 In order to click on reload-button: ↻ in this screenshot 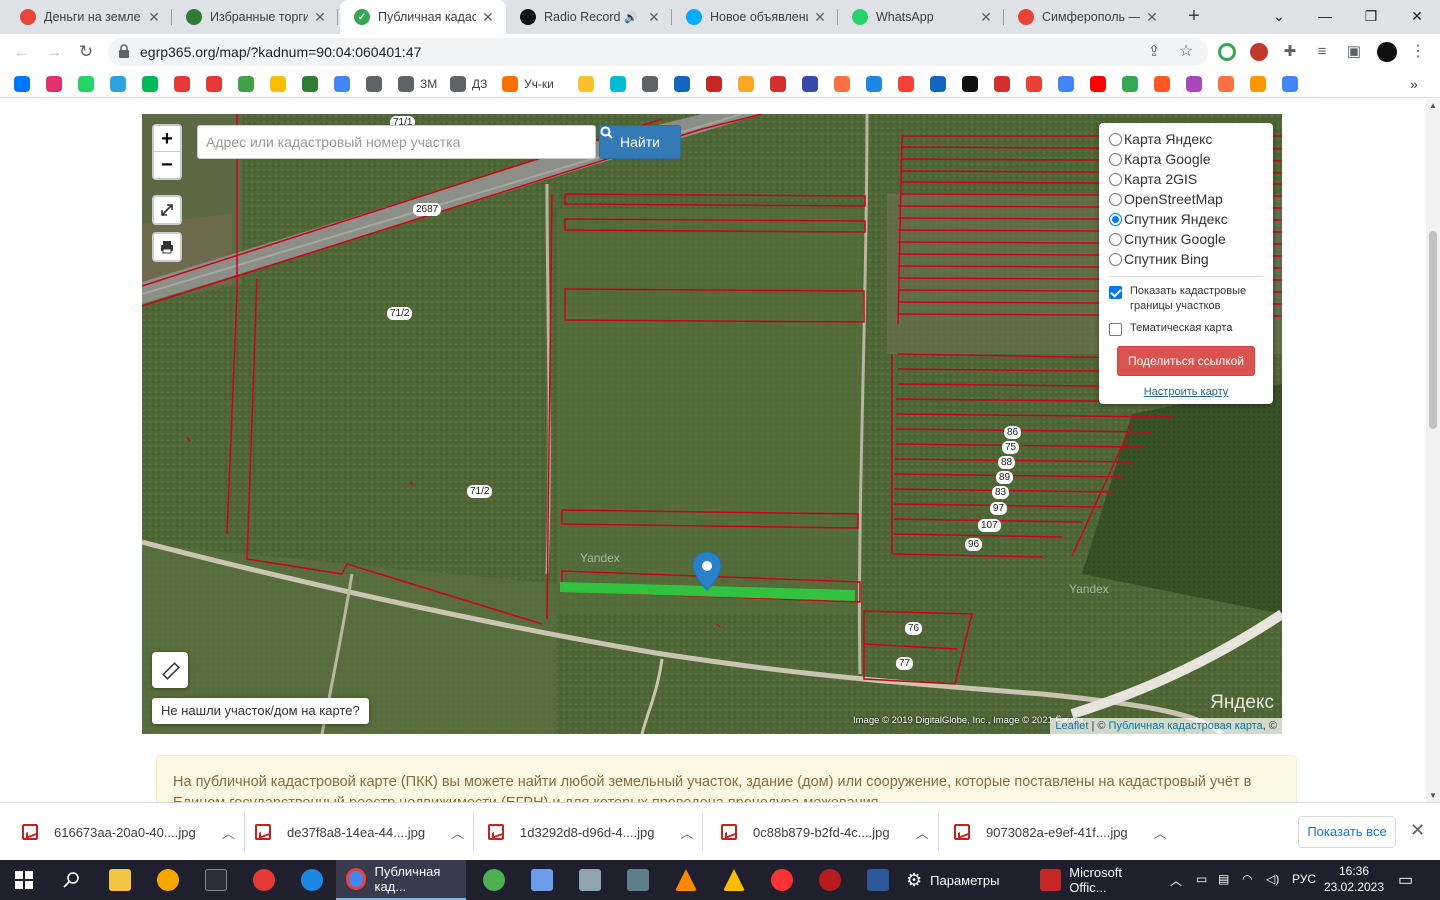, I will do `click(86, 52)`.